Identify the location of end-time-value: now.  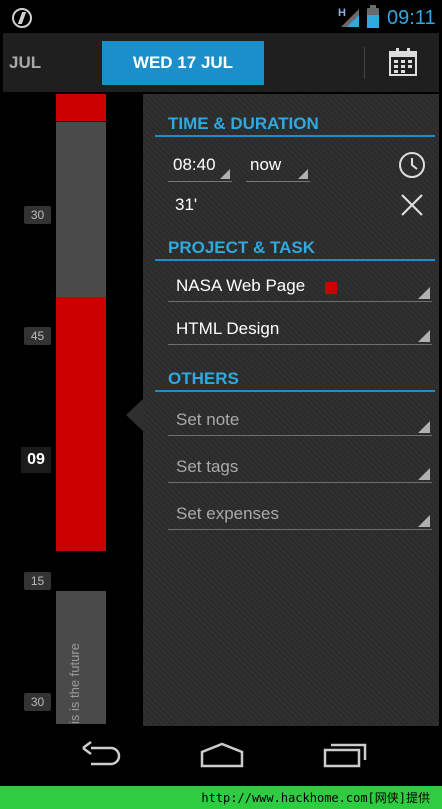
(266, 164).